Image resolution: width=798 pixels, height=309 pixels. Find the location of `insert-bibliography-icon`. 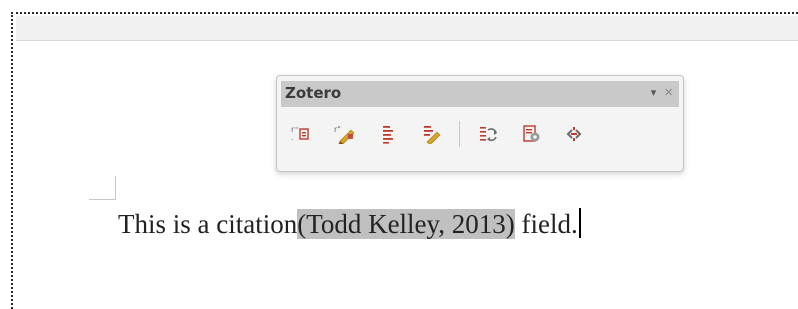

insert-bibliography-icon is located at coordinates (388, 135).